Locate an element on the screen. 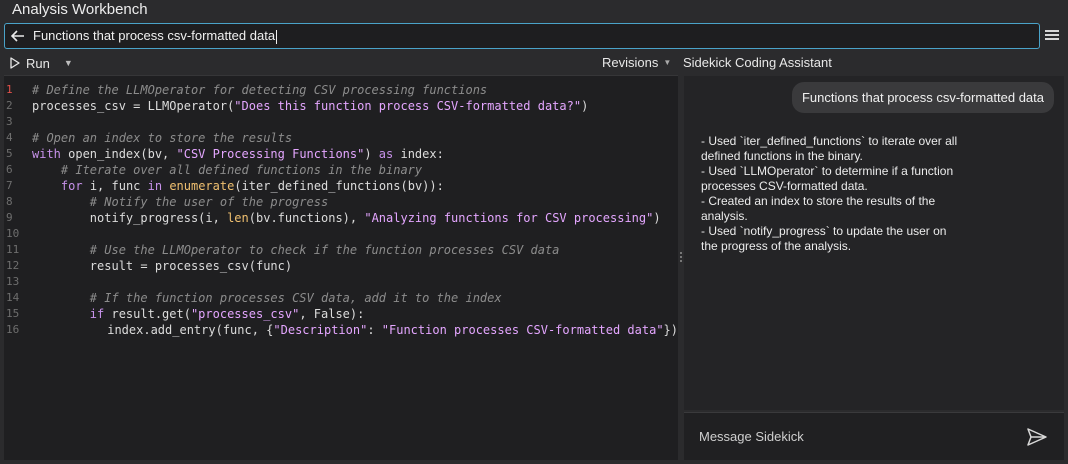  message-composer is located at coordinates (874, 436).